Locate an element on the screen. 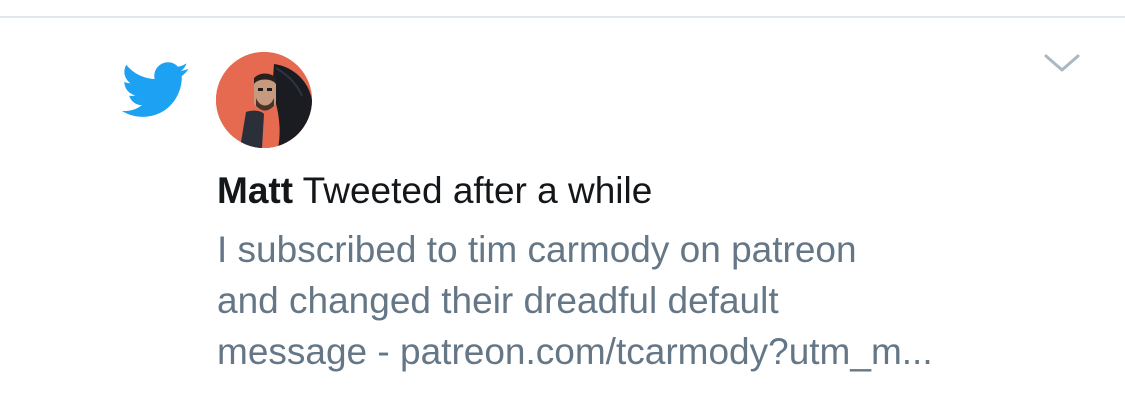 The height and width of the screenshot is (412, 1125). avatar is located at coordinates (264, 100).